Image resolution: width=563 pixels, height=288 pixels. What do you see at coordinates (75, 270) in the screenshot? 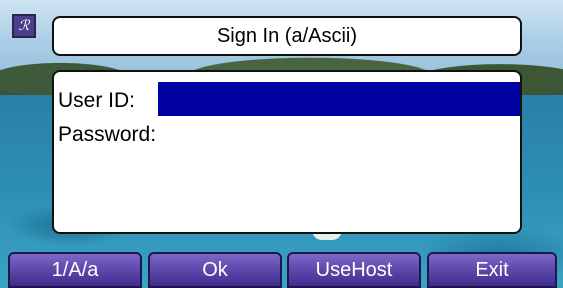
I see `input-mode-softkey: 1/A/a` at bounding box center [75, 270].